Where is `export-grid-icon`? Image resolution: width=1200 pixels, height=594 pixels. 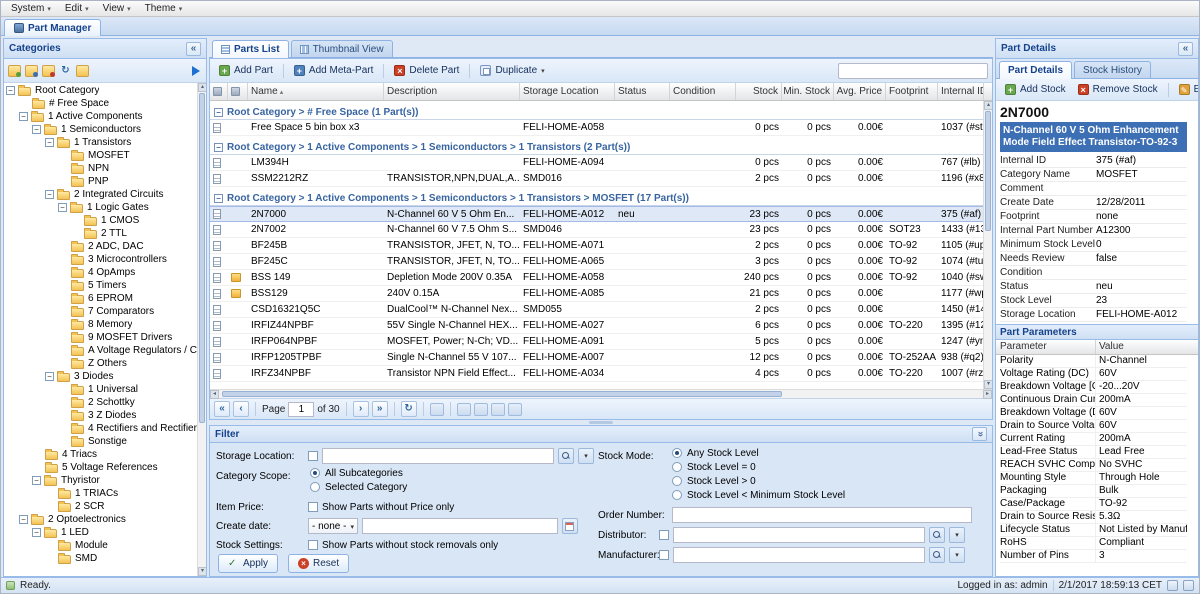
export-grid-icon is located at coordinates (514, 409).